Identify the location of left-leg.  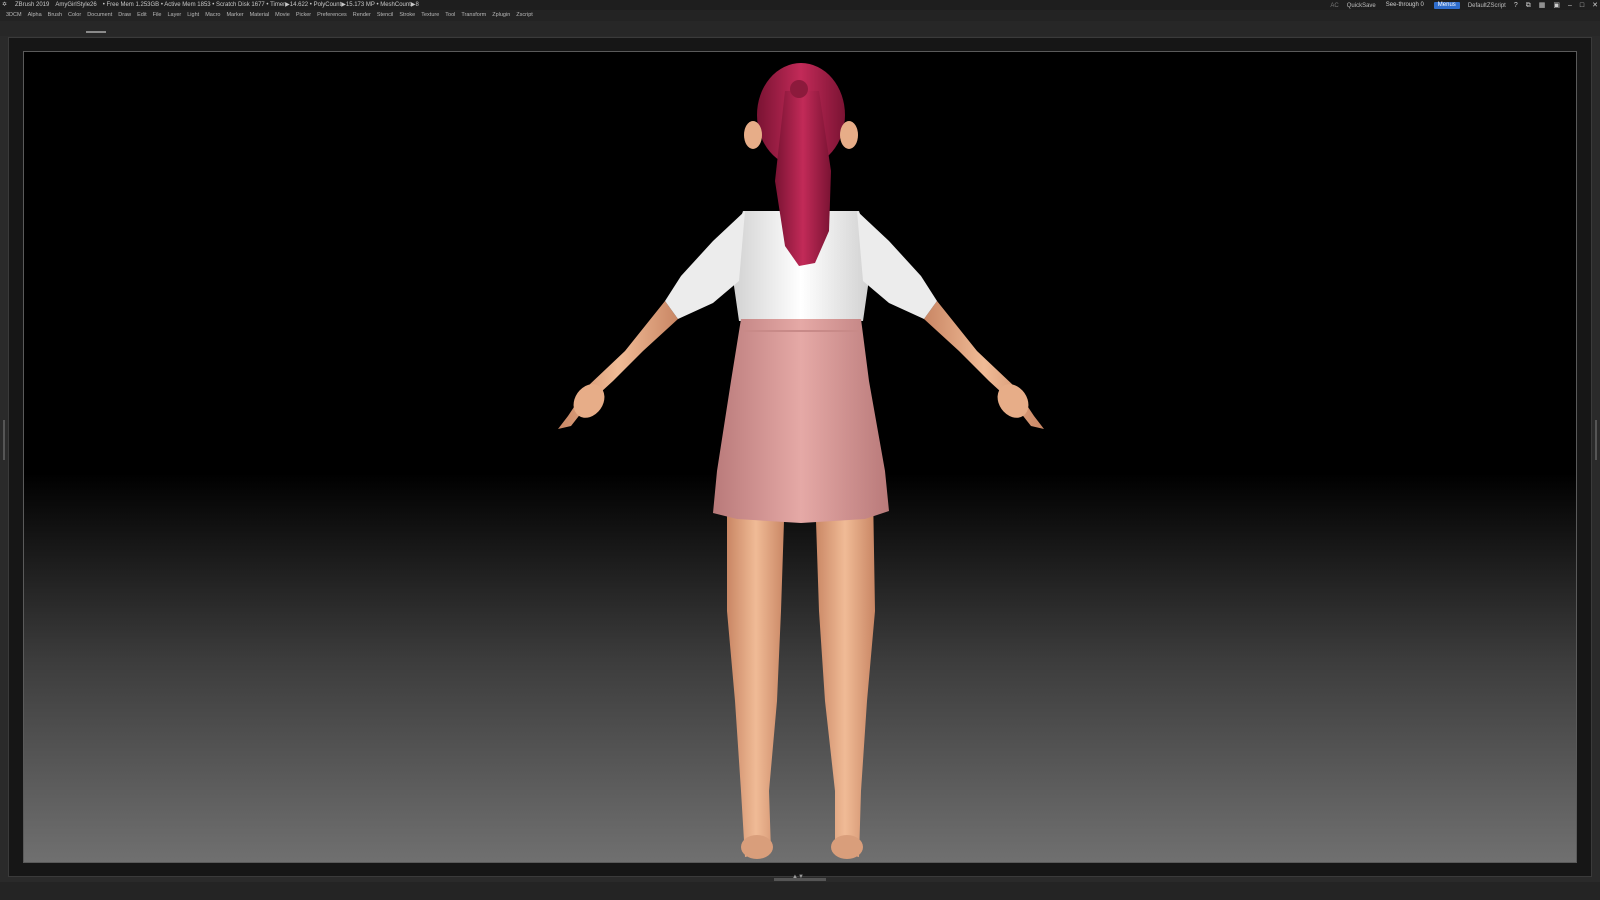
(756, 674).